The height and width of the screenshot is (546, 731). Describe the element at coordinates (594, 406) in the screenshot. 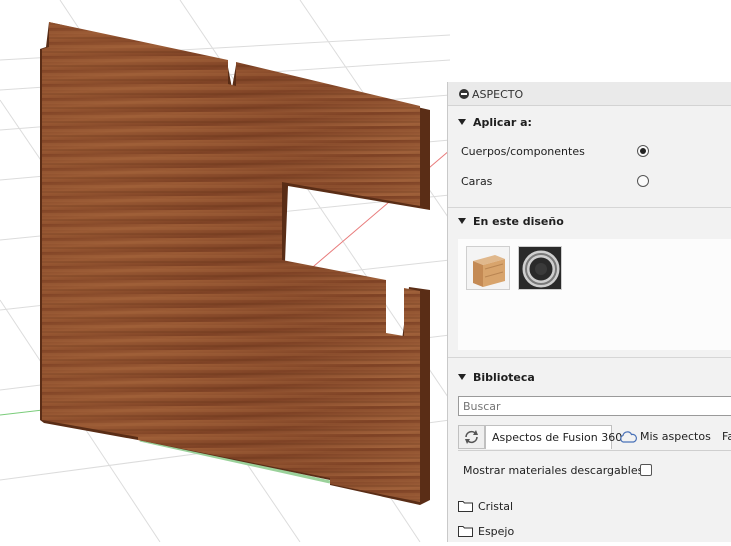

I see `library-search-input` at that location.